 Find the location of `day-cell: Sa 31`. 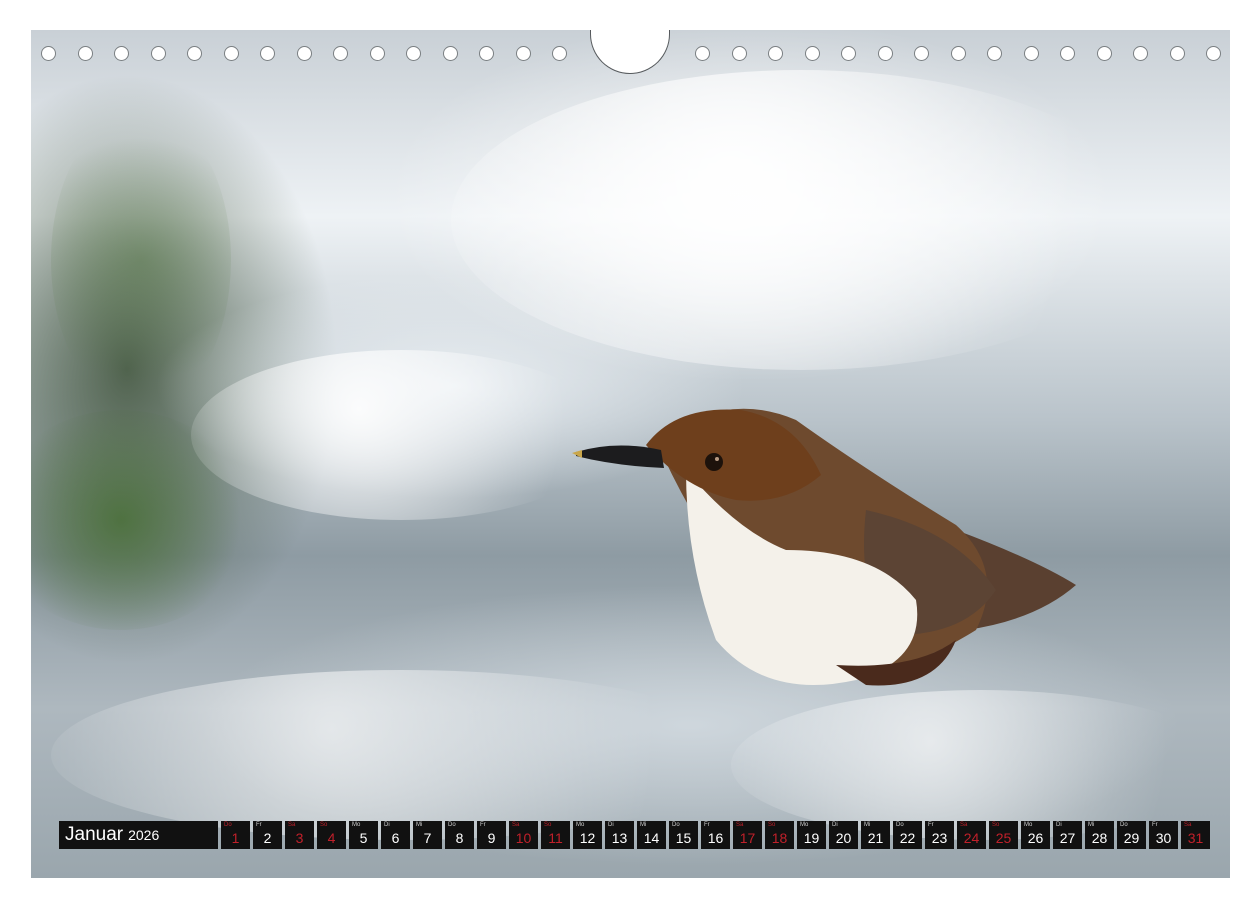

day-cell: Sa 31 is located at coordinates (1195, 835).